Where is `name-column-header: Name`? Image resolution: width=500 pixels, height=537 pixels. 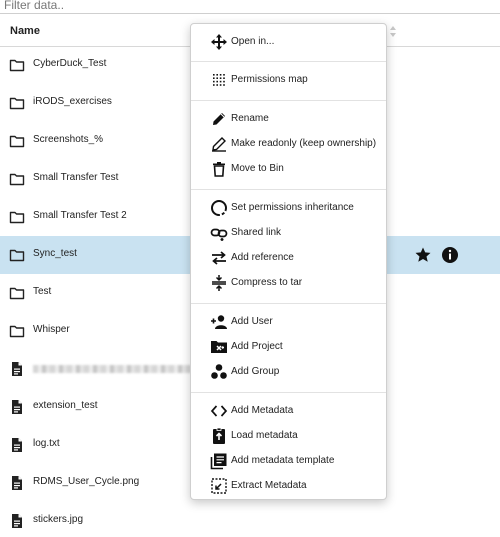
name-column-header: Name is located at coordinates (25, 31).